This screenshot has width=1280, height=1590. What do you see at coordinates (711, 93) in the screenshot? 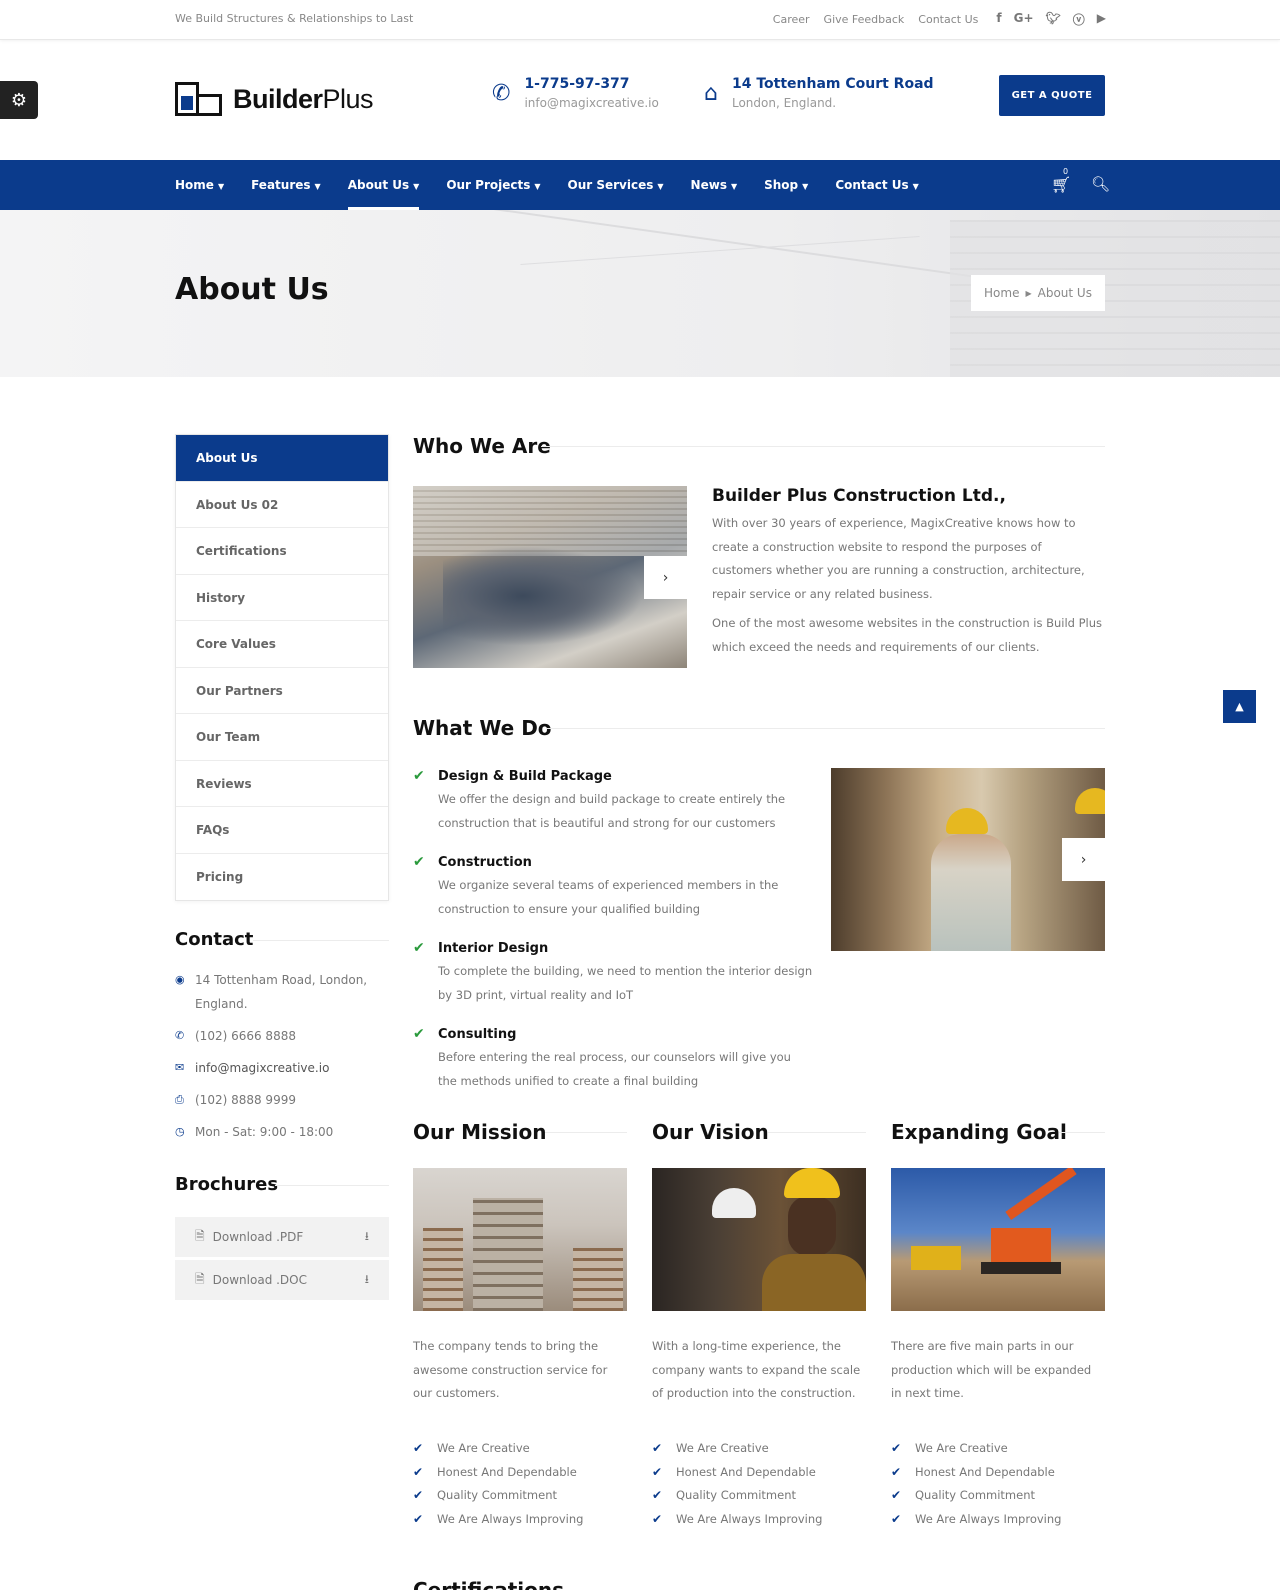
I see `home-icon: ⌂` at bounding box center [711, 93].